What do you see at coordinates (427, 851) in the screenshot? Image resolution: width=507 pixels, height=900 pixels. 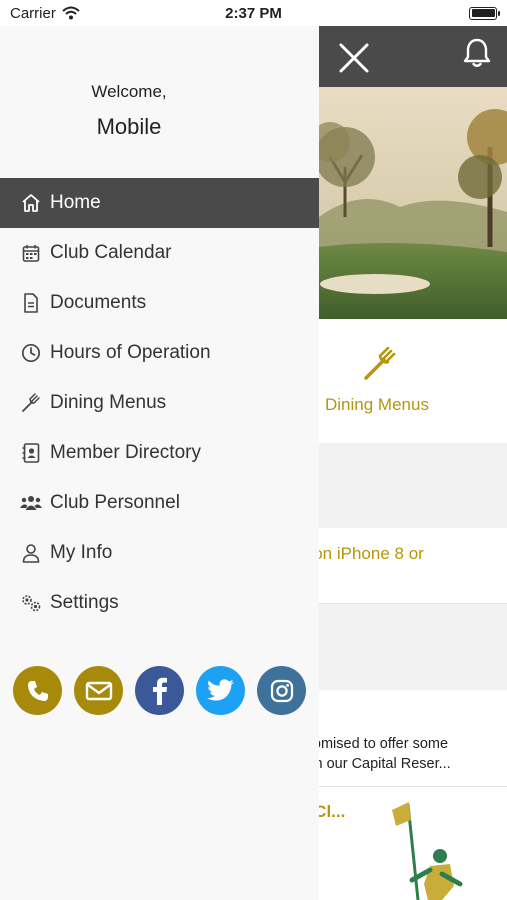 I see `golfer-logo` at bounding box center [427, 851].